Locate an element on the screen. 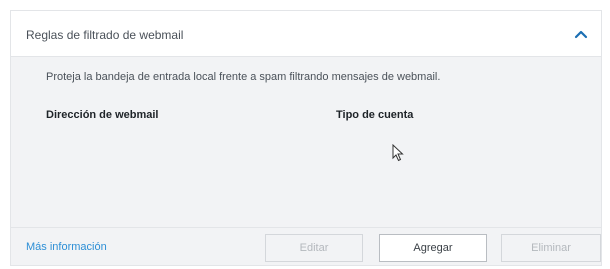 This screenshot has height=269, width=610. panel-title: Reglas de filtrado de webmail is located at coordinates (105, 35).